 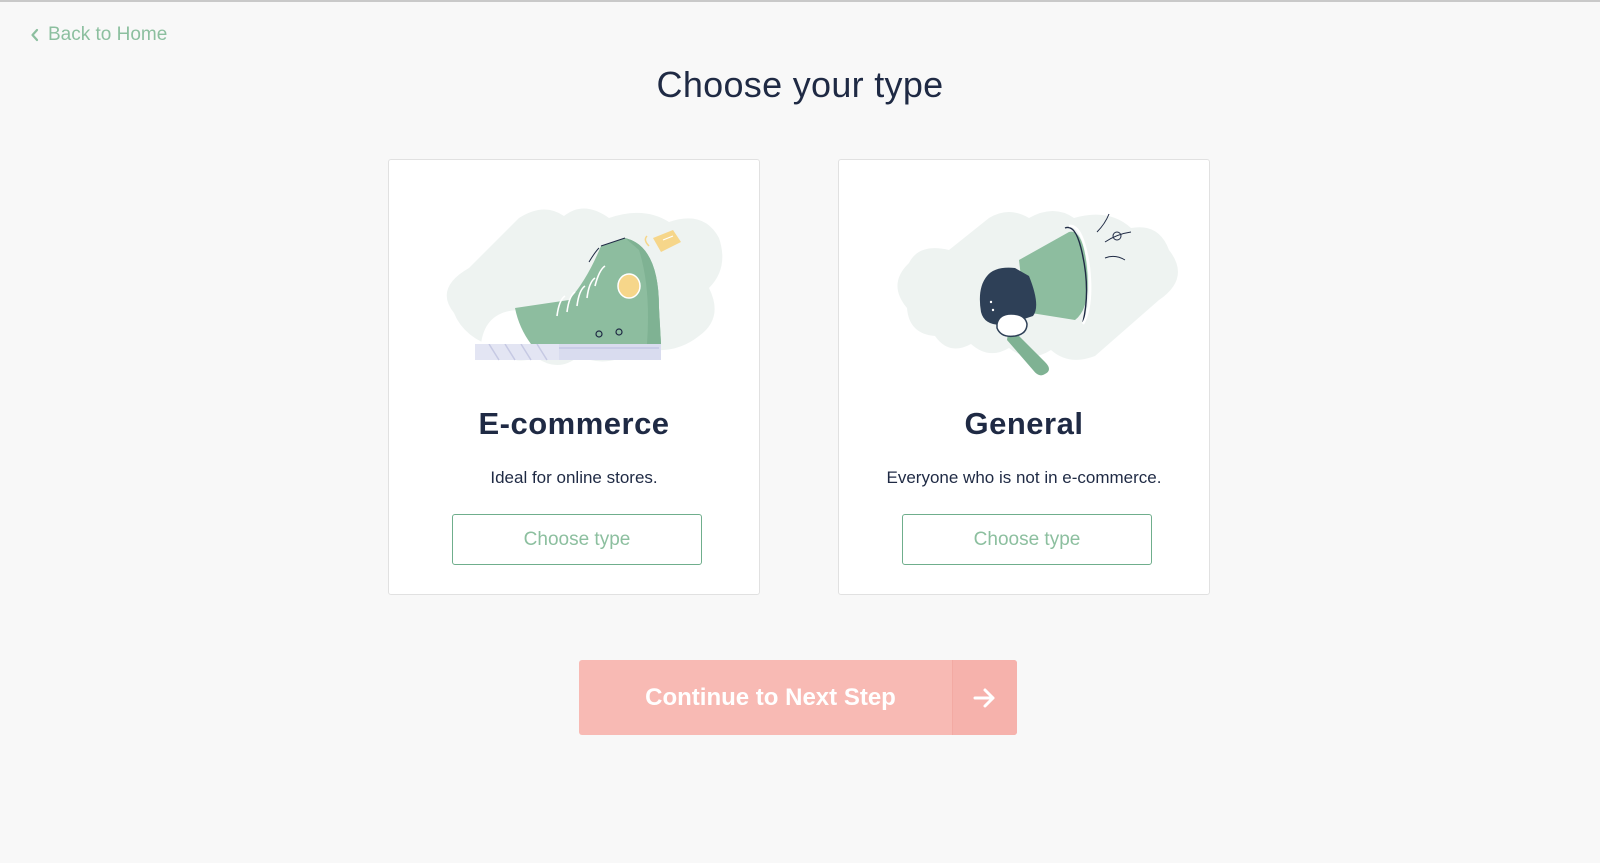 What do you see at coordinates (1024, 423) in the screenshot?
I see `card-title: General` at bounding box center [1024, 423].